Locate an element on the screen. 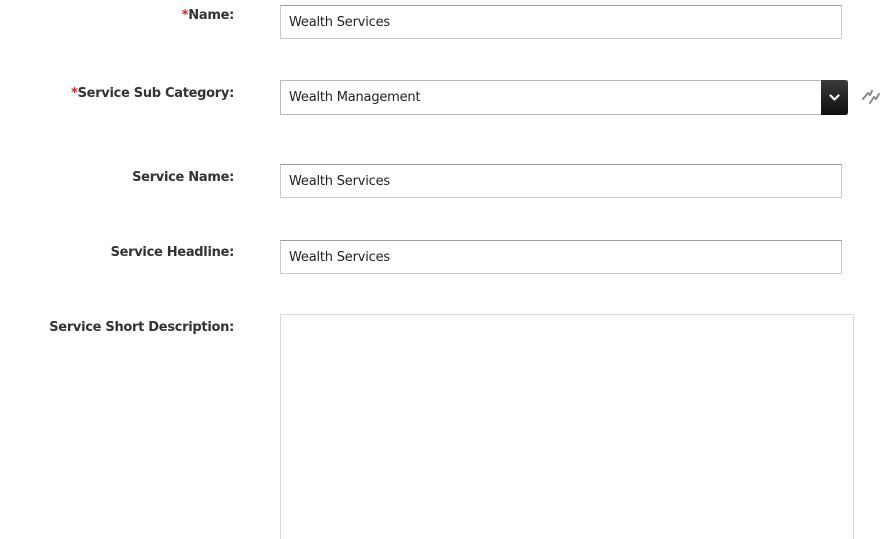 The image size is (890, 539). service-name-label-text: Service Name: is located at coordinates (183, 177).